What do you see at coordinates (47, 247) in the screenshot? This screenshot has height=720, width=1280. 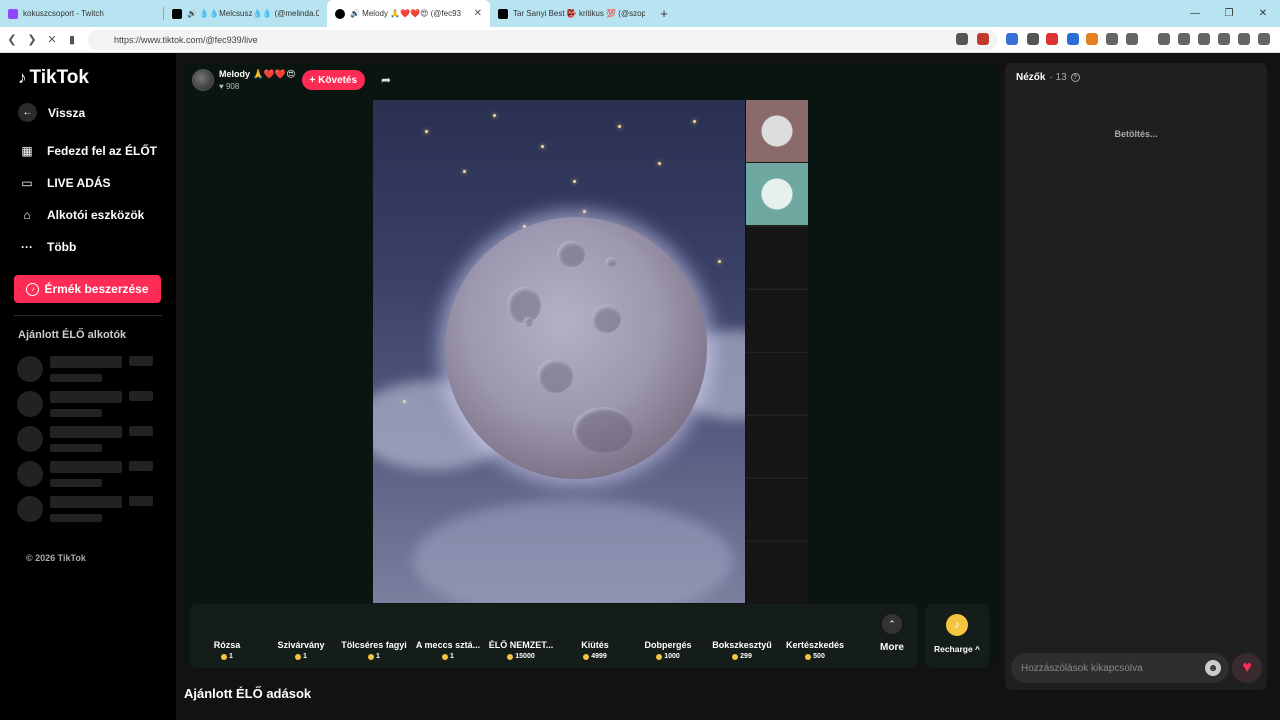 I see `sidebar-item-more: ··· Több` at bounding box center [47, 247].